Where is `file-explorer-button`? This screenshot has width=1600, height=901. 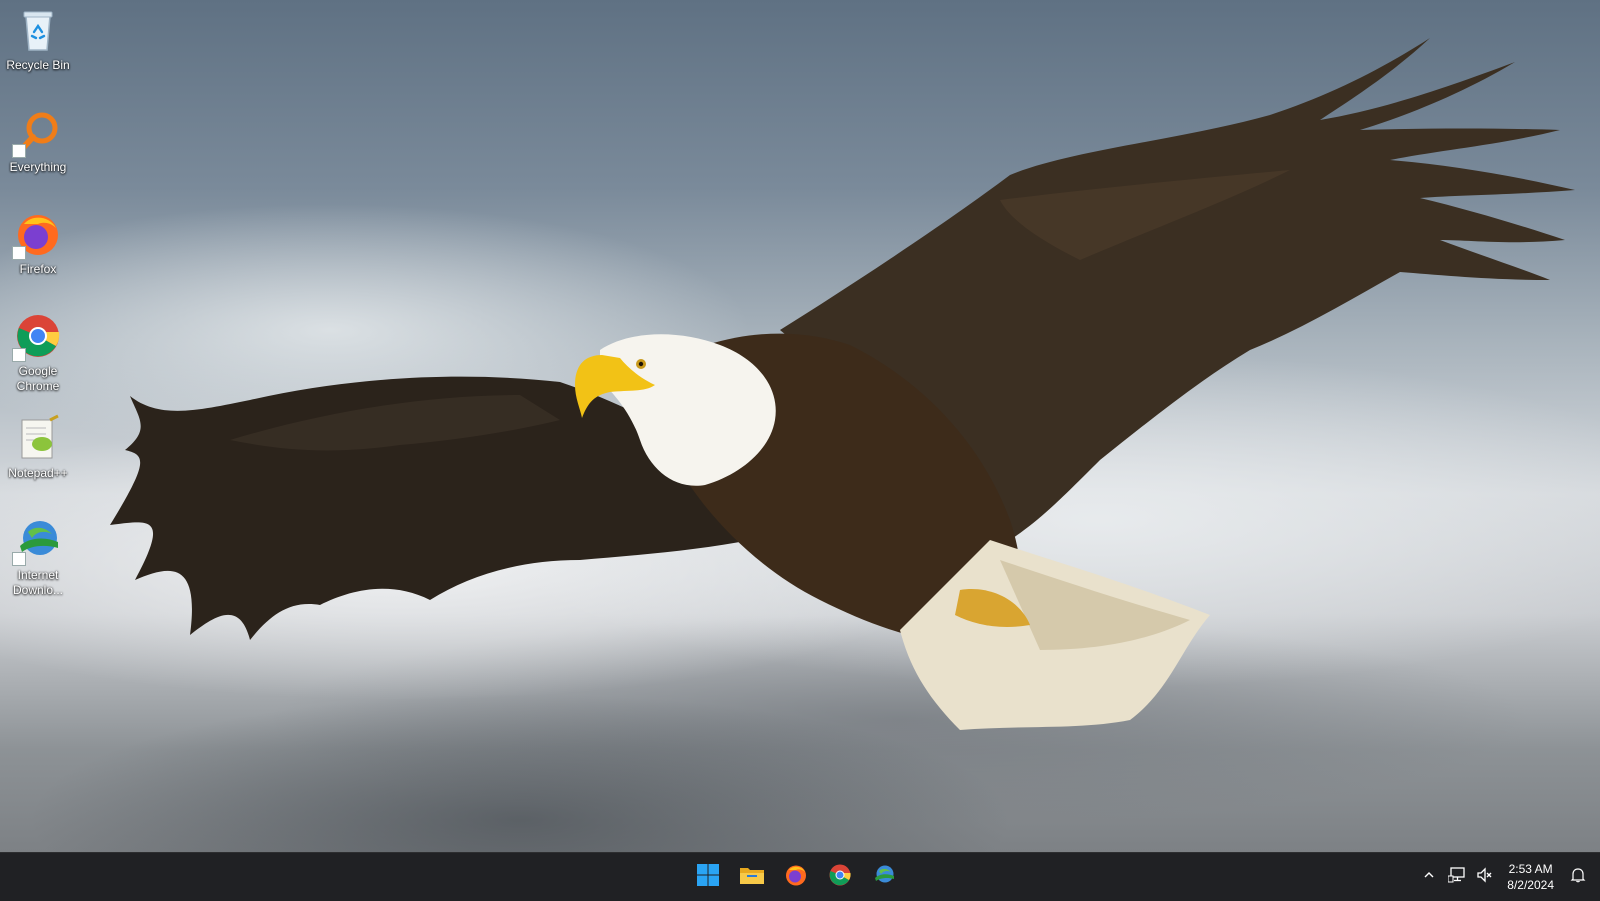
file-explorer-button is located at coordinates (752, 877).